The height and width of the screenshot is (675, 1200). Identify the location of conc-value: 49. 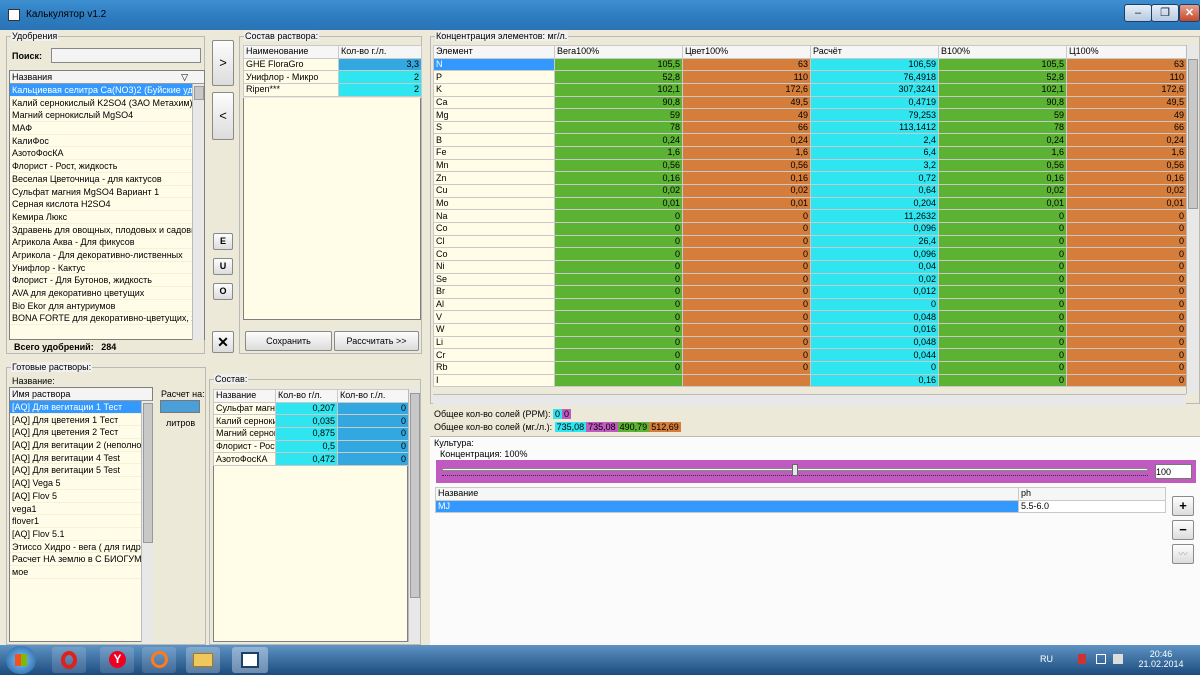
(1126, 115).